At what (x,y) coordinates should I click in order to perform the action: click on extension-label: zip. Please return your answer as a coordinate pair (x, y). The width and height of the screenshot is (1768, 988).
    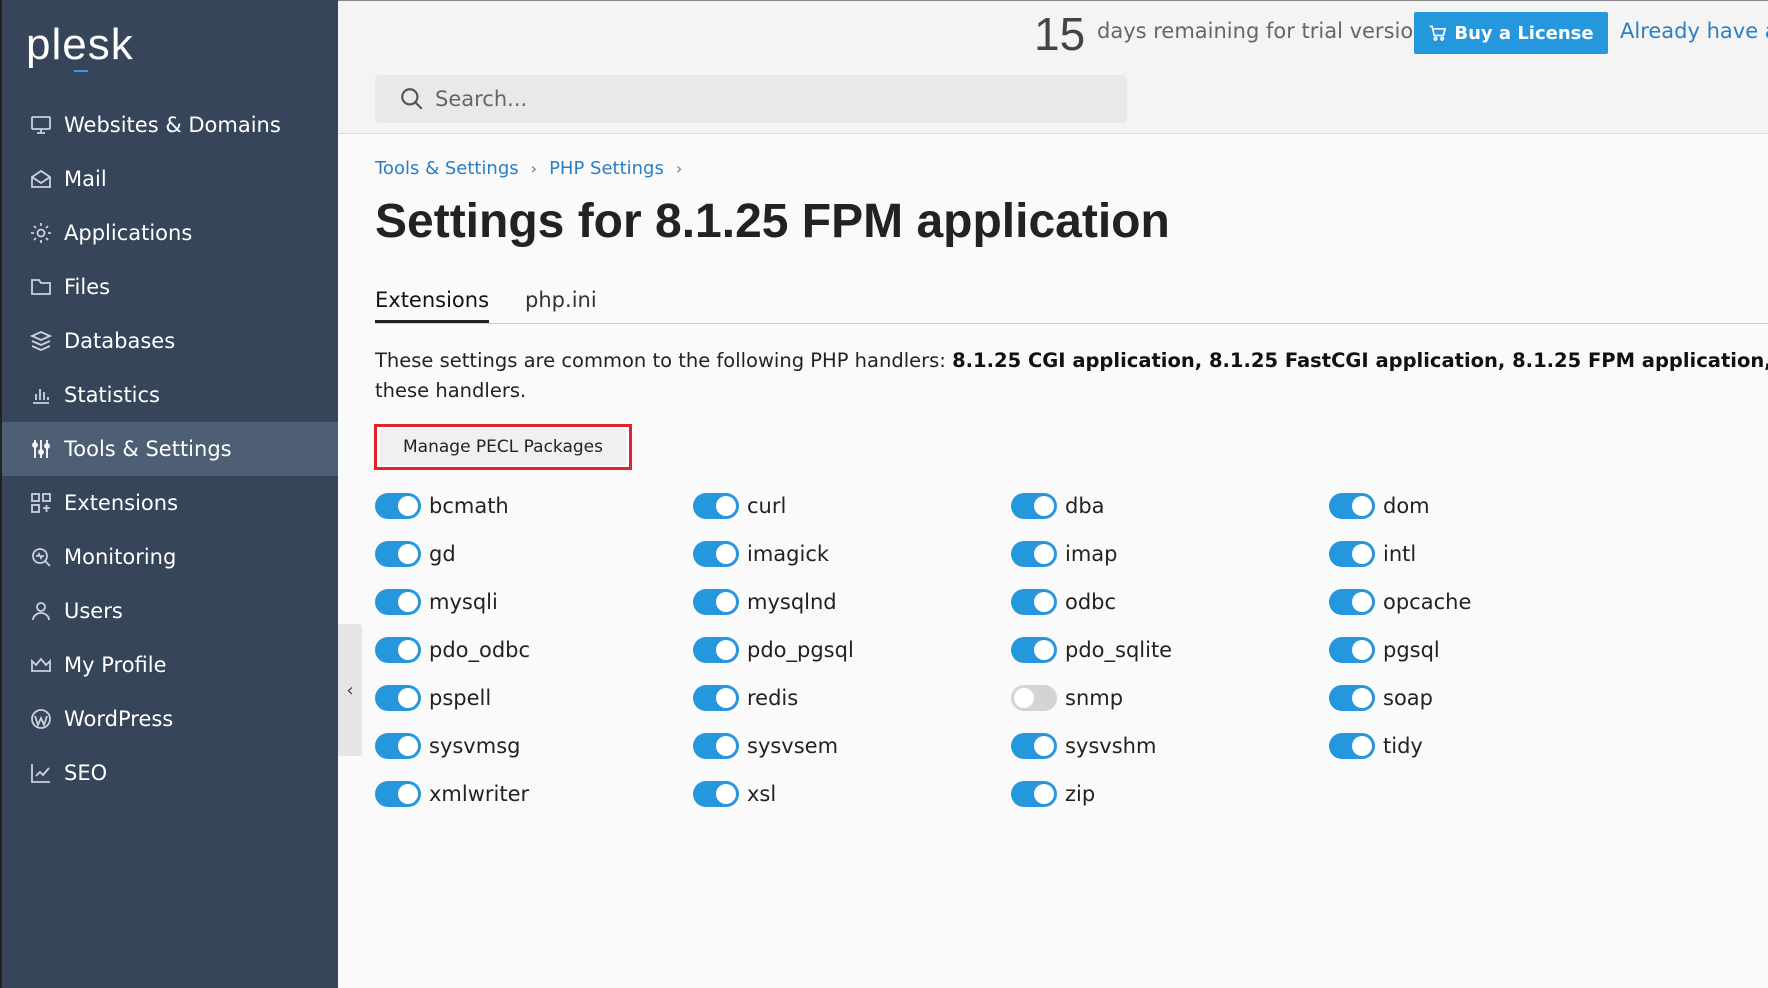
    Looking at the image, I should click on (1080, 794).